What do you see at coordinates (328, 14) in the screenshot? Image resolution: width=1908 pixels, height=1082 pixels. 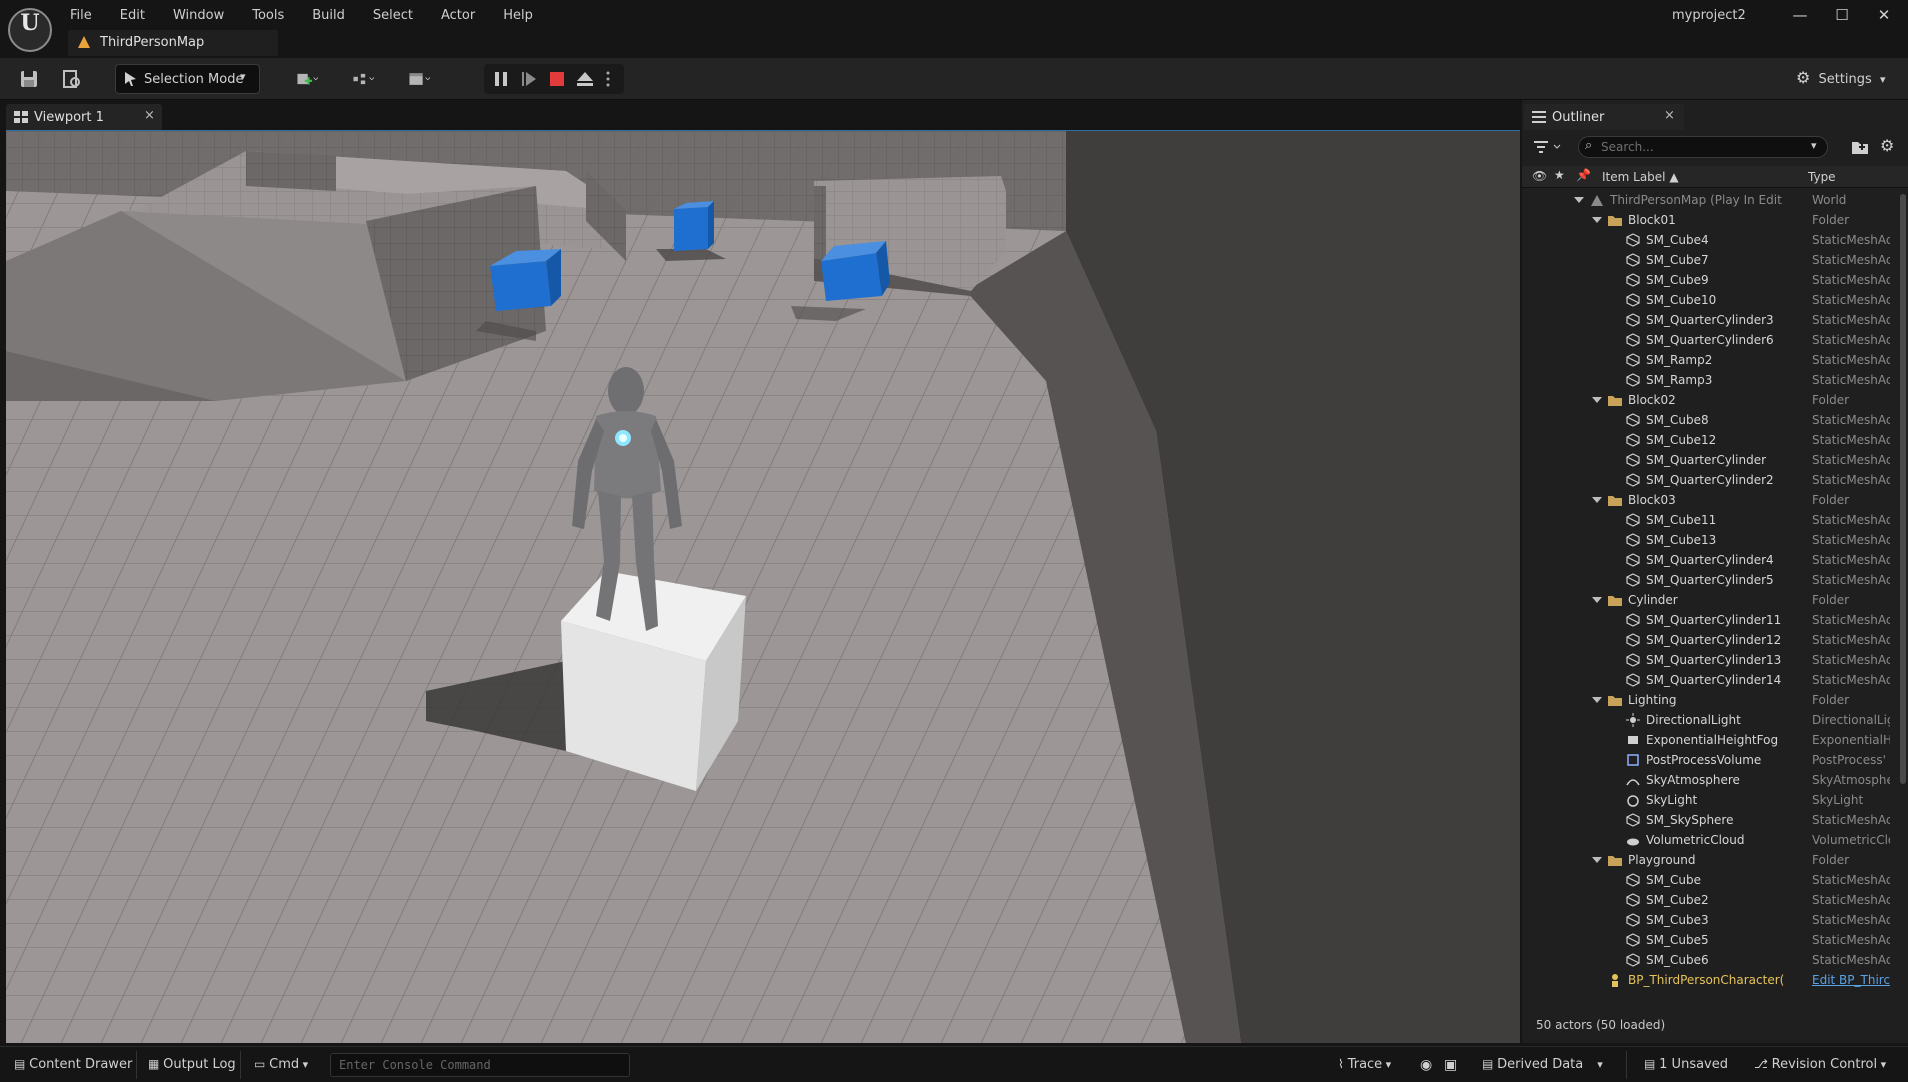 I see `menu-build: Build` at bounding box center [328, 14].